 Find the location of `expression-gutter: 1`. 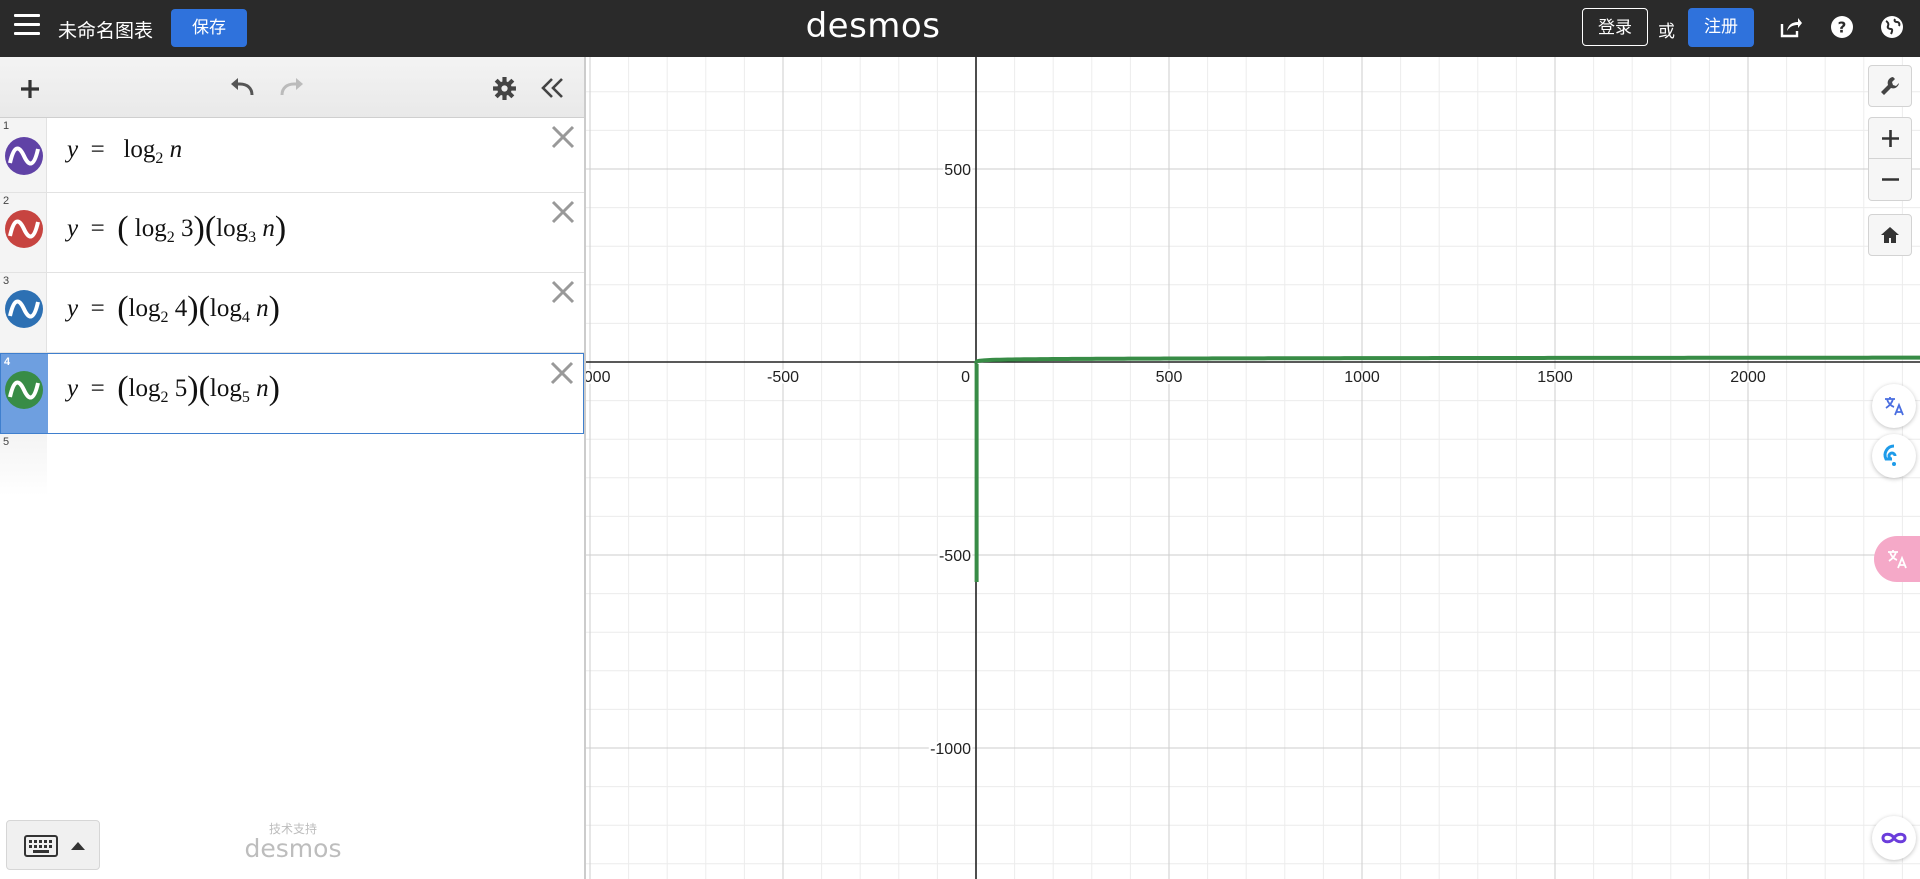

expression-gutter: 1 is located at coordinates (23, 155).